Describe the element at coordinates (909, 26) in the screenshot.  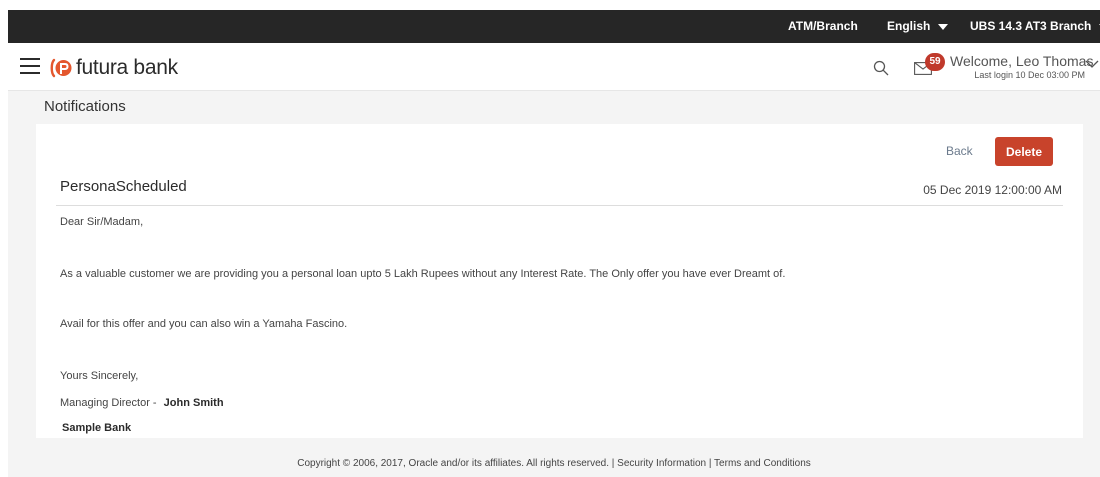
I see `language-label: English` at that location.